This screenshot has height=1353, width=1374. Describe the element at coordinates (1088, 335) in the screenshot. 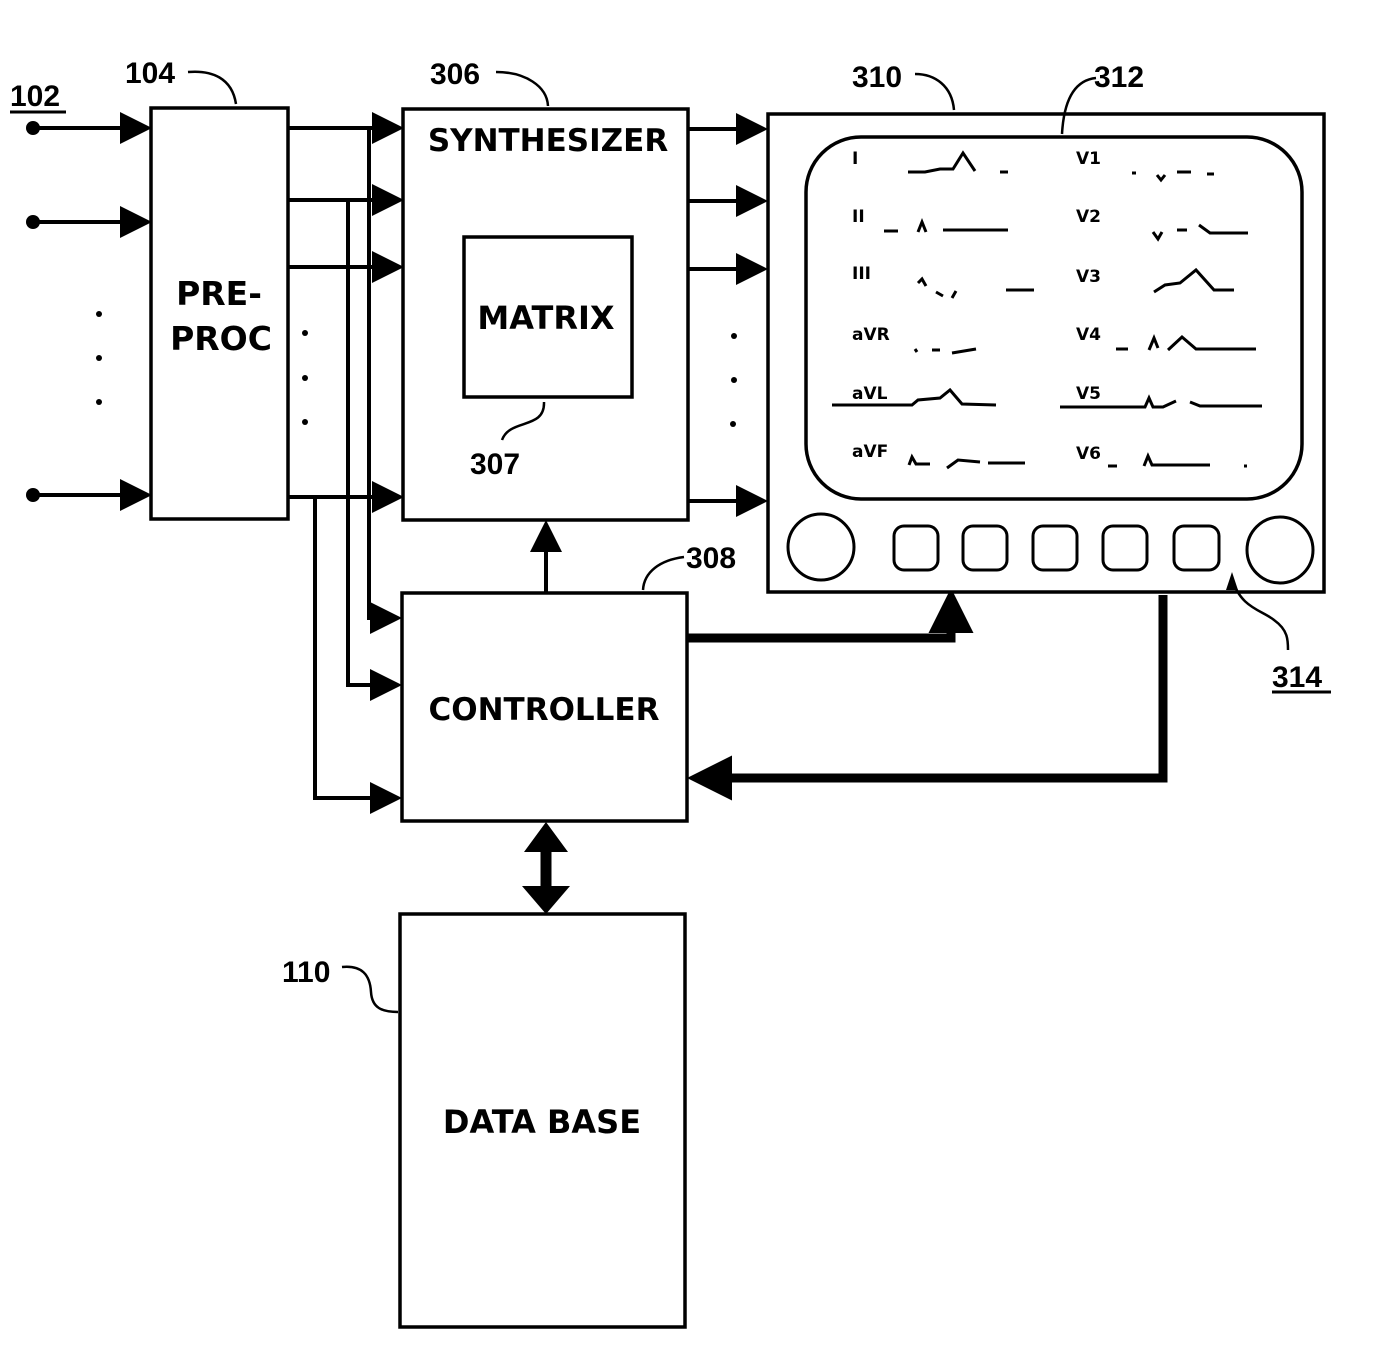

I see `lead-label: V4` at that location.